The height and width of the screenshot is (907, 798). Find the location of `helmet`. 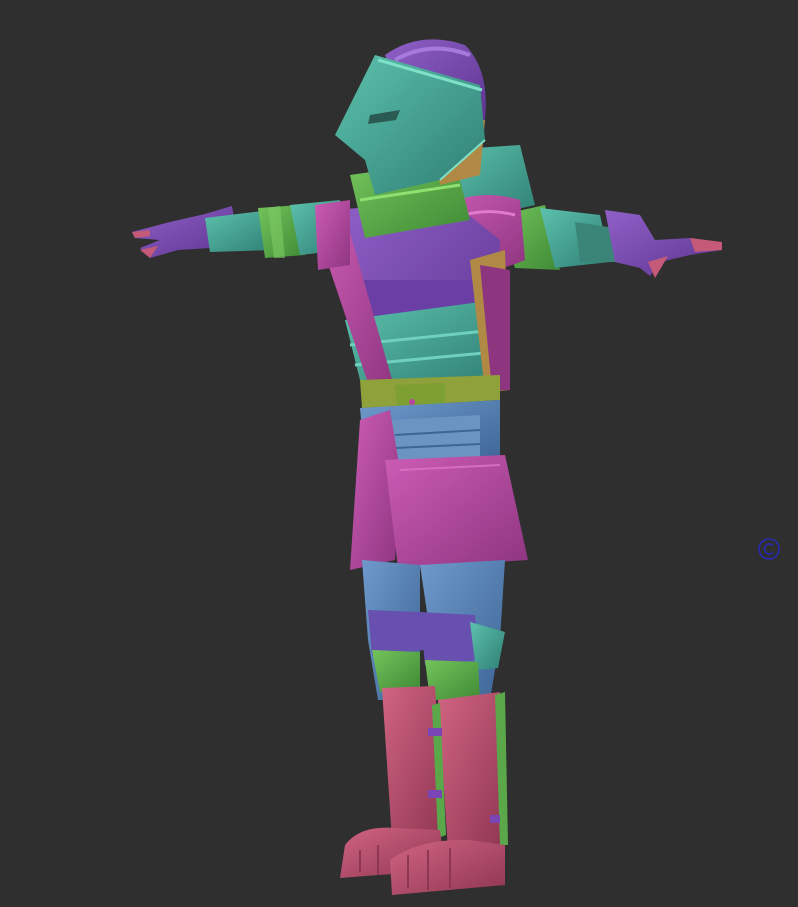

helmet is located at coordinates (410, 117).